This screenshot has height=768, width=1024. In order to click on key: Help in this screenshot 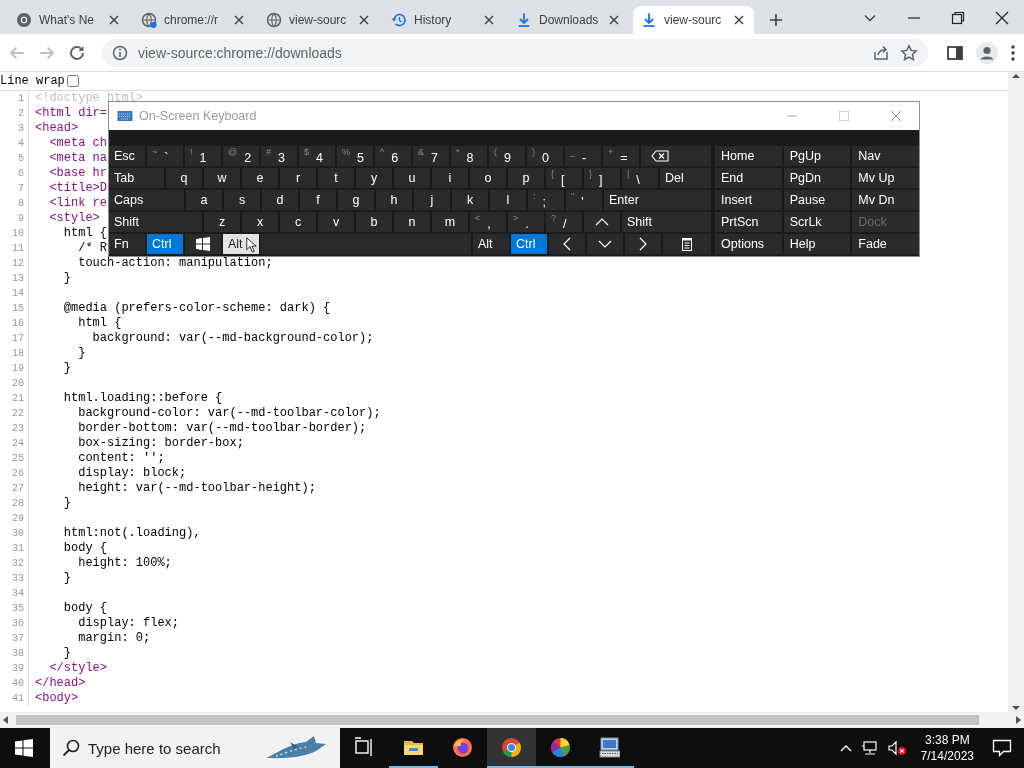, I will do `click(817, 244)`.